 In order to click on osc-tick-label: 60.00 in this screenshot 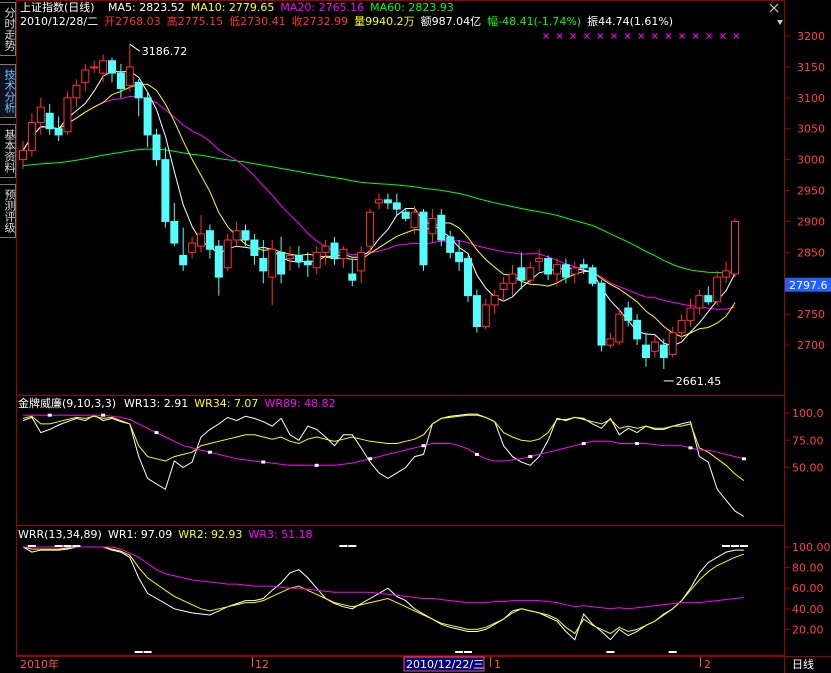, I will do `click(808, 588)`.